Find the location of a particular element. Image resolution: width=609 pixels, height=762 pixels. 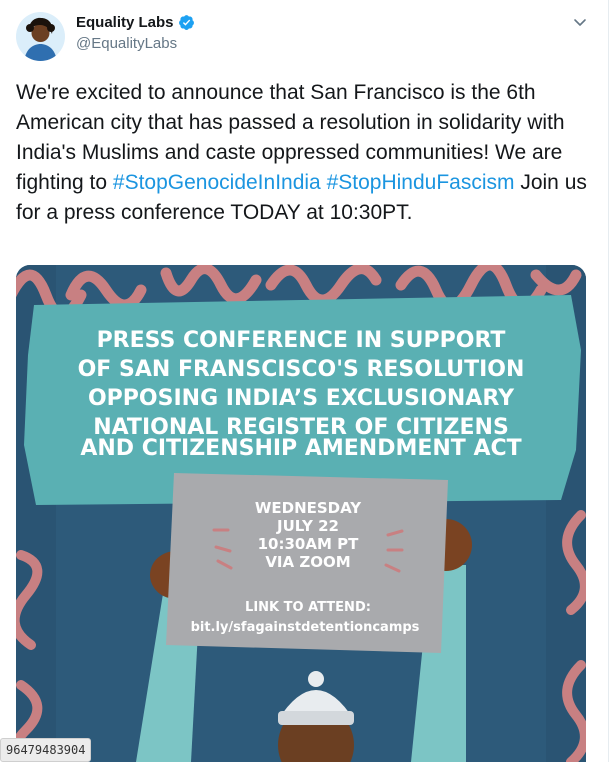

hashtag-link: #StopGenocideInIndia is located at coordinates (217, 182).